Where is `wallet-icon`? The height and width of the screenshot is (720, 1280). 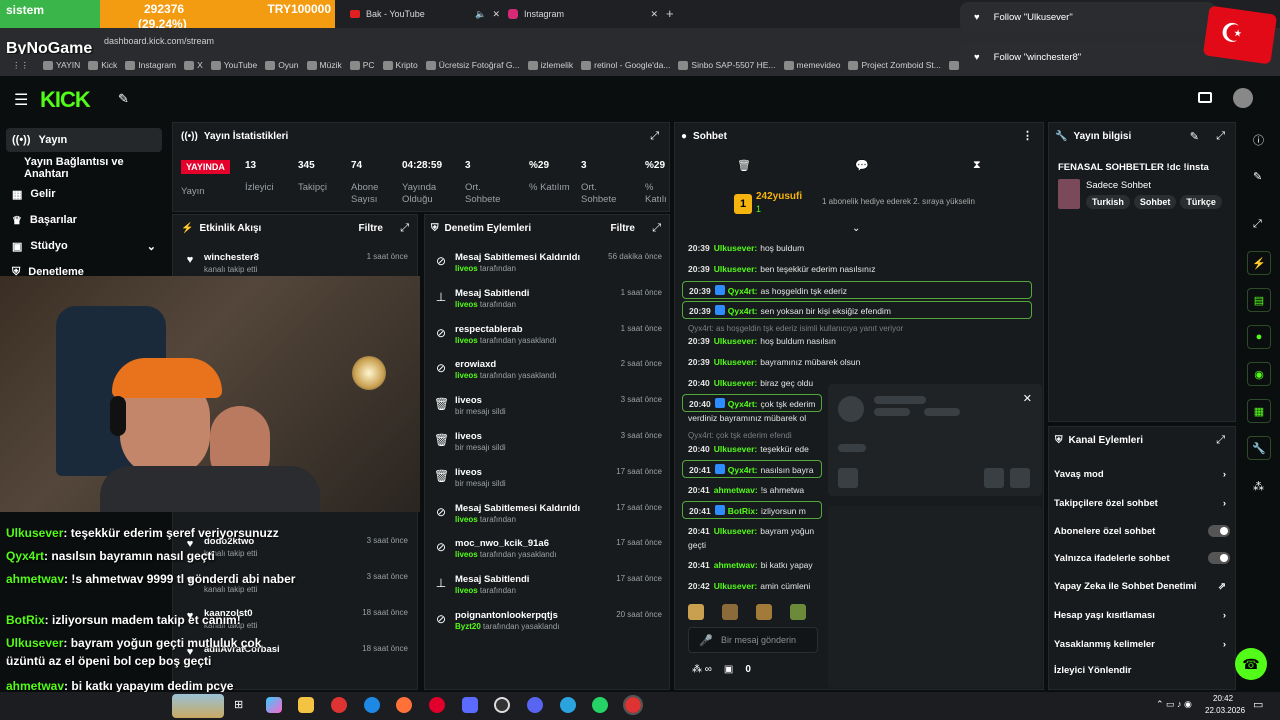 wallet-icon is located at coordinates (1205, 97).